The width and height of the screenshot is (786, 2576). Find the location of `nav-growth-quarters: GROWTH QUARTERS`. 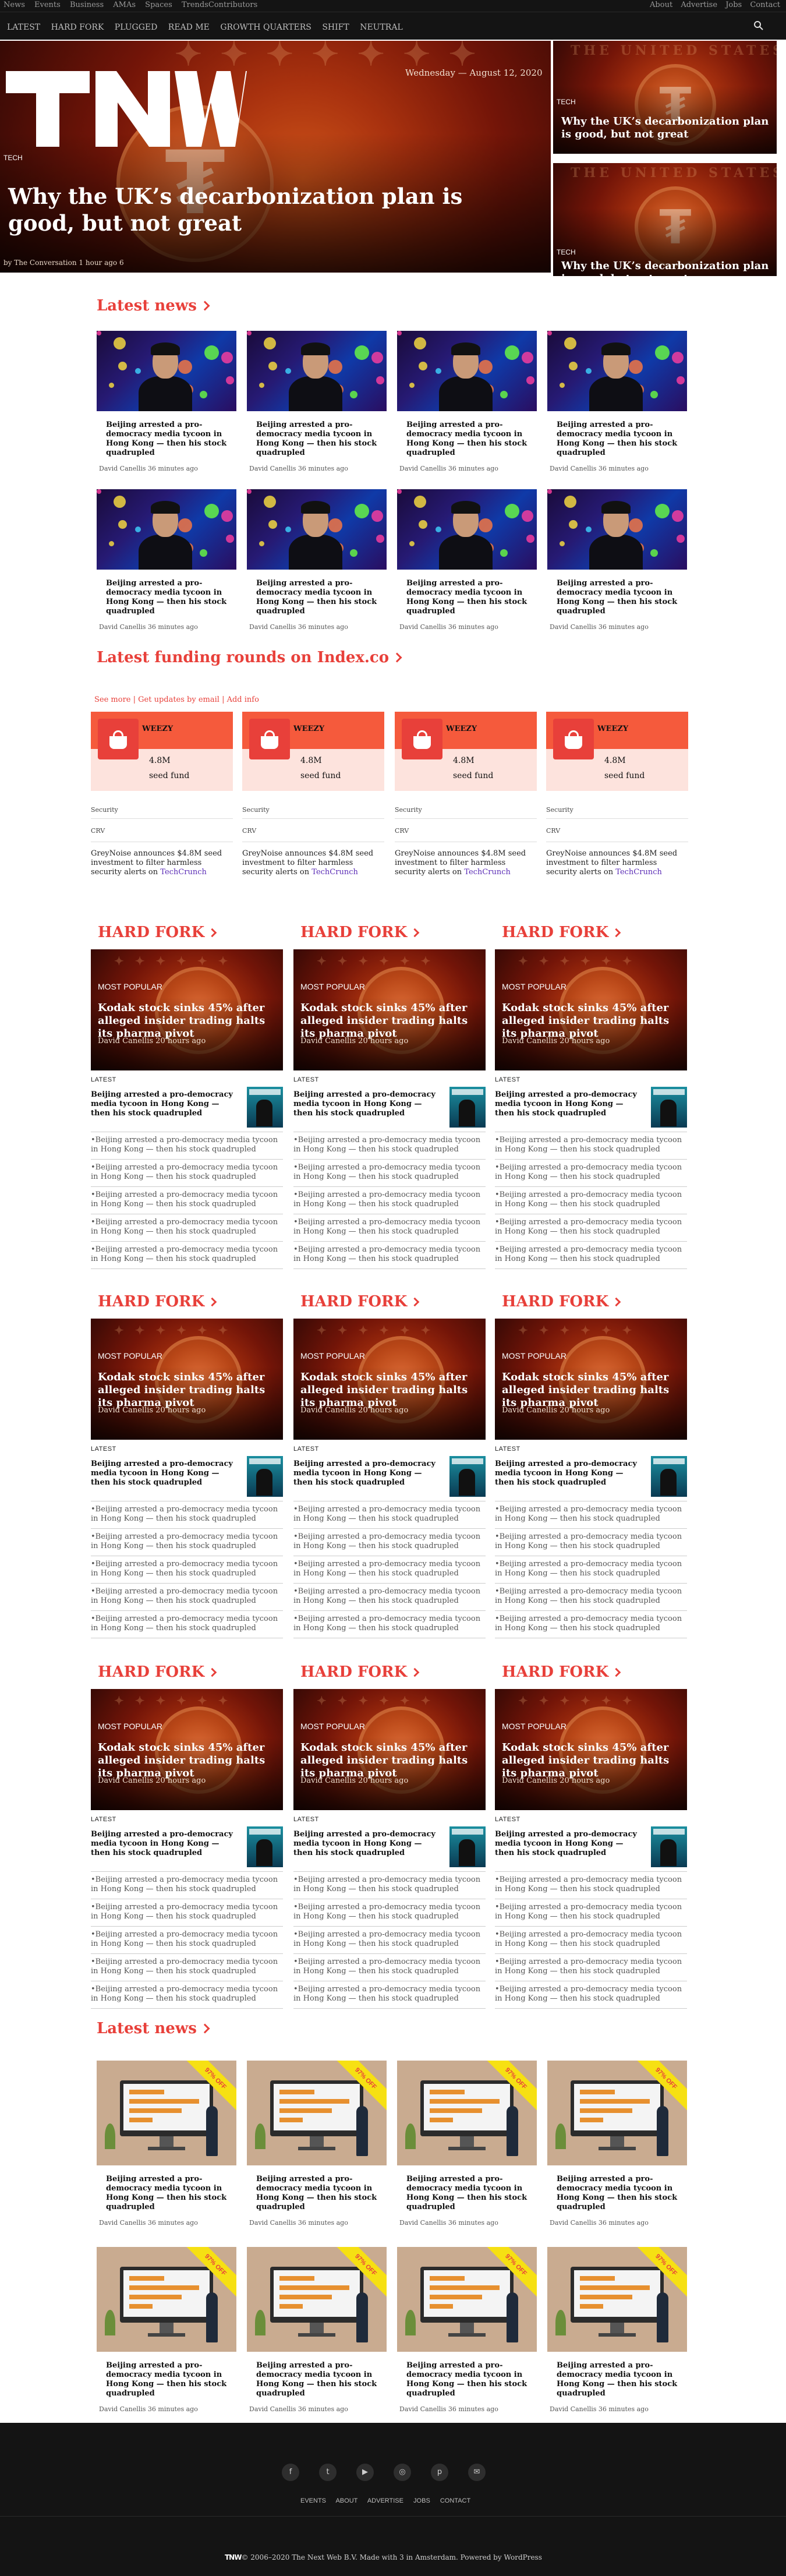

nav-growth-quarters: GROWTH QUARTERS is located at coordinates (265, 27).